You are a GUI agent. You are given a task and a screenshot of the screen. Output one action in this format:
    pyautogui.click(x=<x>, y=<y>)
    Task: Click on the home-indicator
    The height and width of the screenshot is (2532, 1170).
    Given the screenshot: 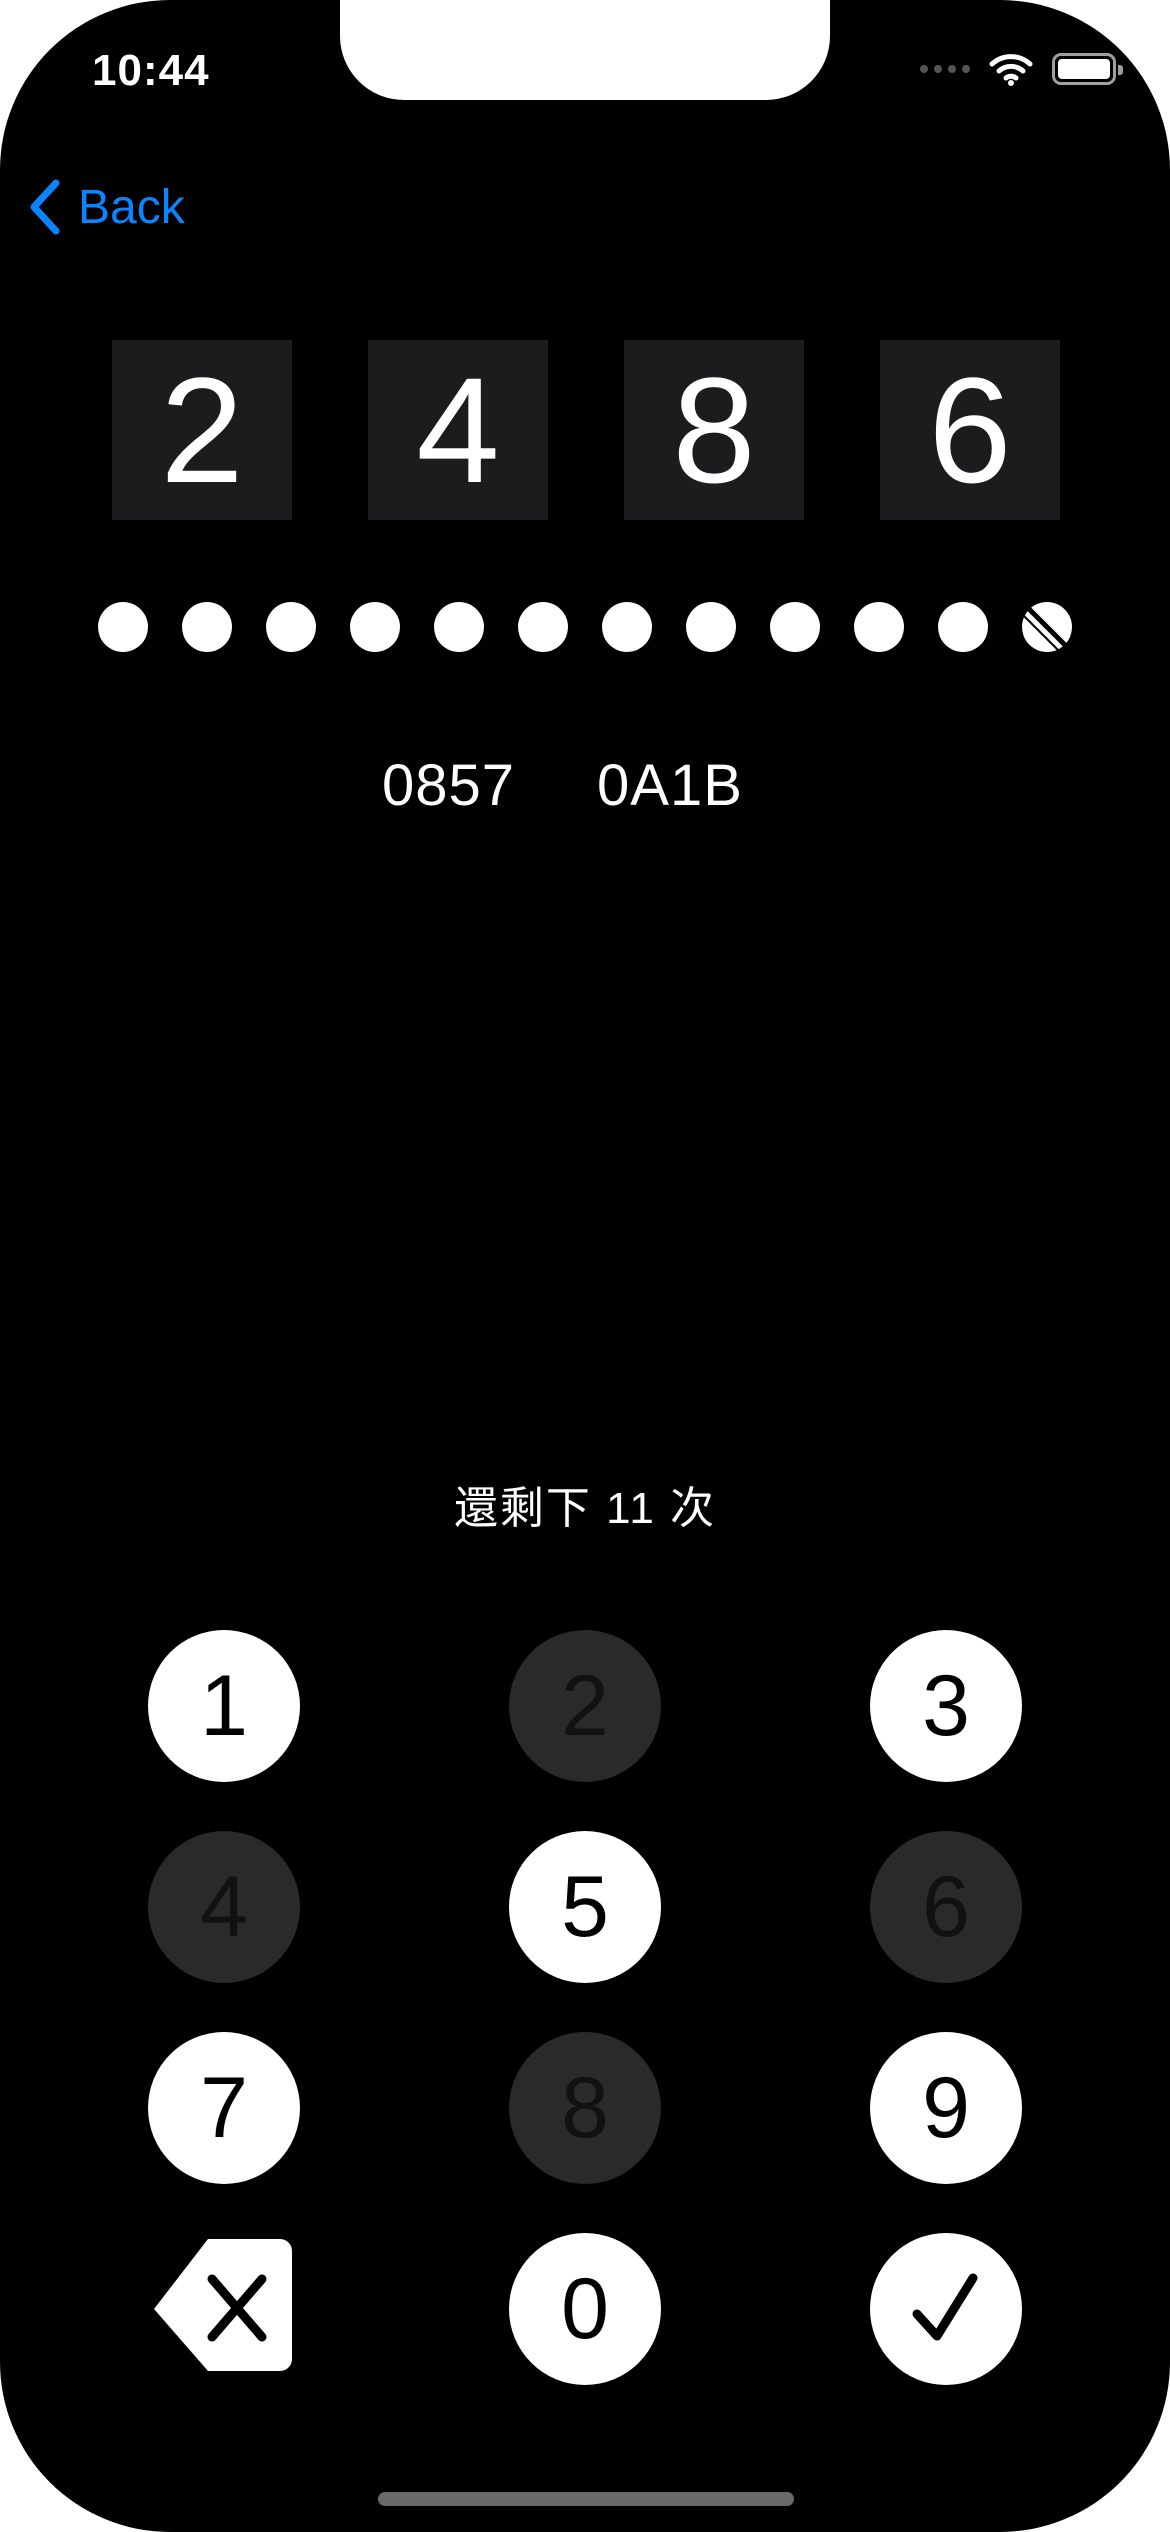 What is the action you would take?
    pyautogui.click(x=586, y=2499)
    